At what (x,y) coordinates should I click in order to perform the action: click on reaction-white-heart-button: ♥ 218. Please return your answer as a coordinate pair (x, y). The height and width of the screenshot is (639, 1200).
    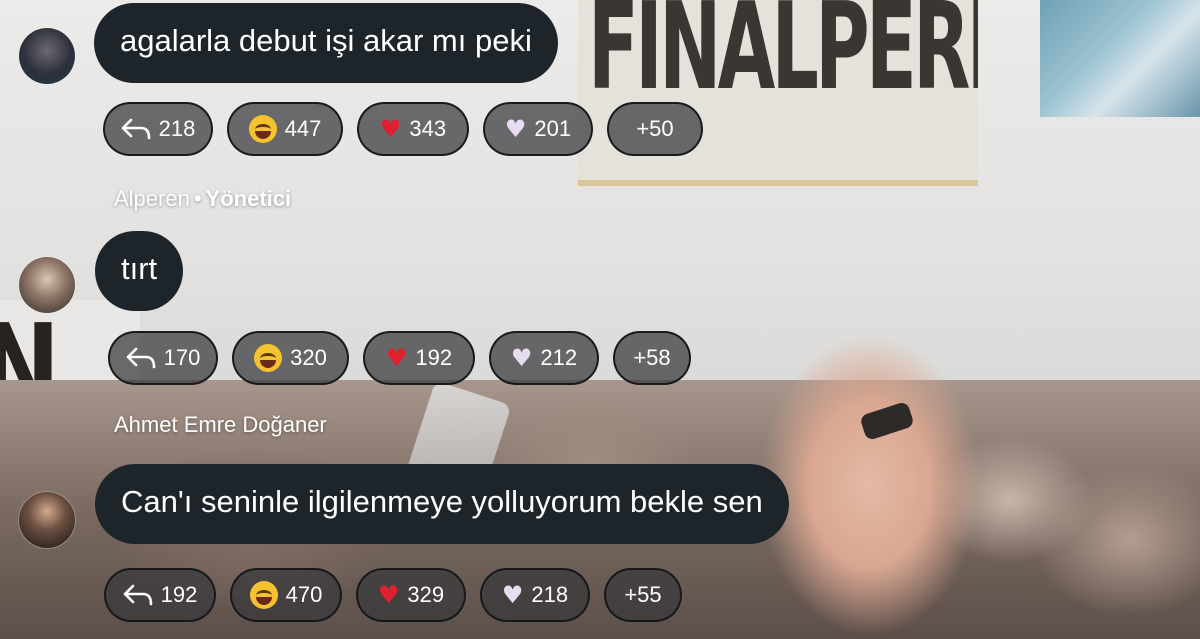
    Looking at the image, I should click on (535, 595).